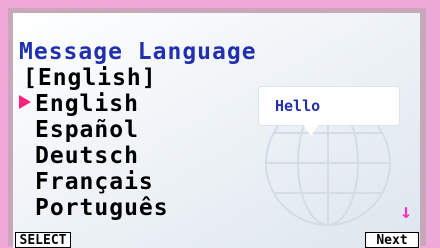 The image size is (440, 248). Describe the element at coordinates (43, 240) in the screenshot. I see `select-button: SELECT` at that location.